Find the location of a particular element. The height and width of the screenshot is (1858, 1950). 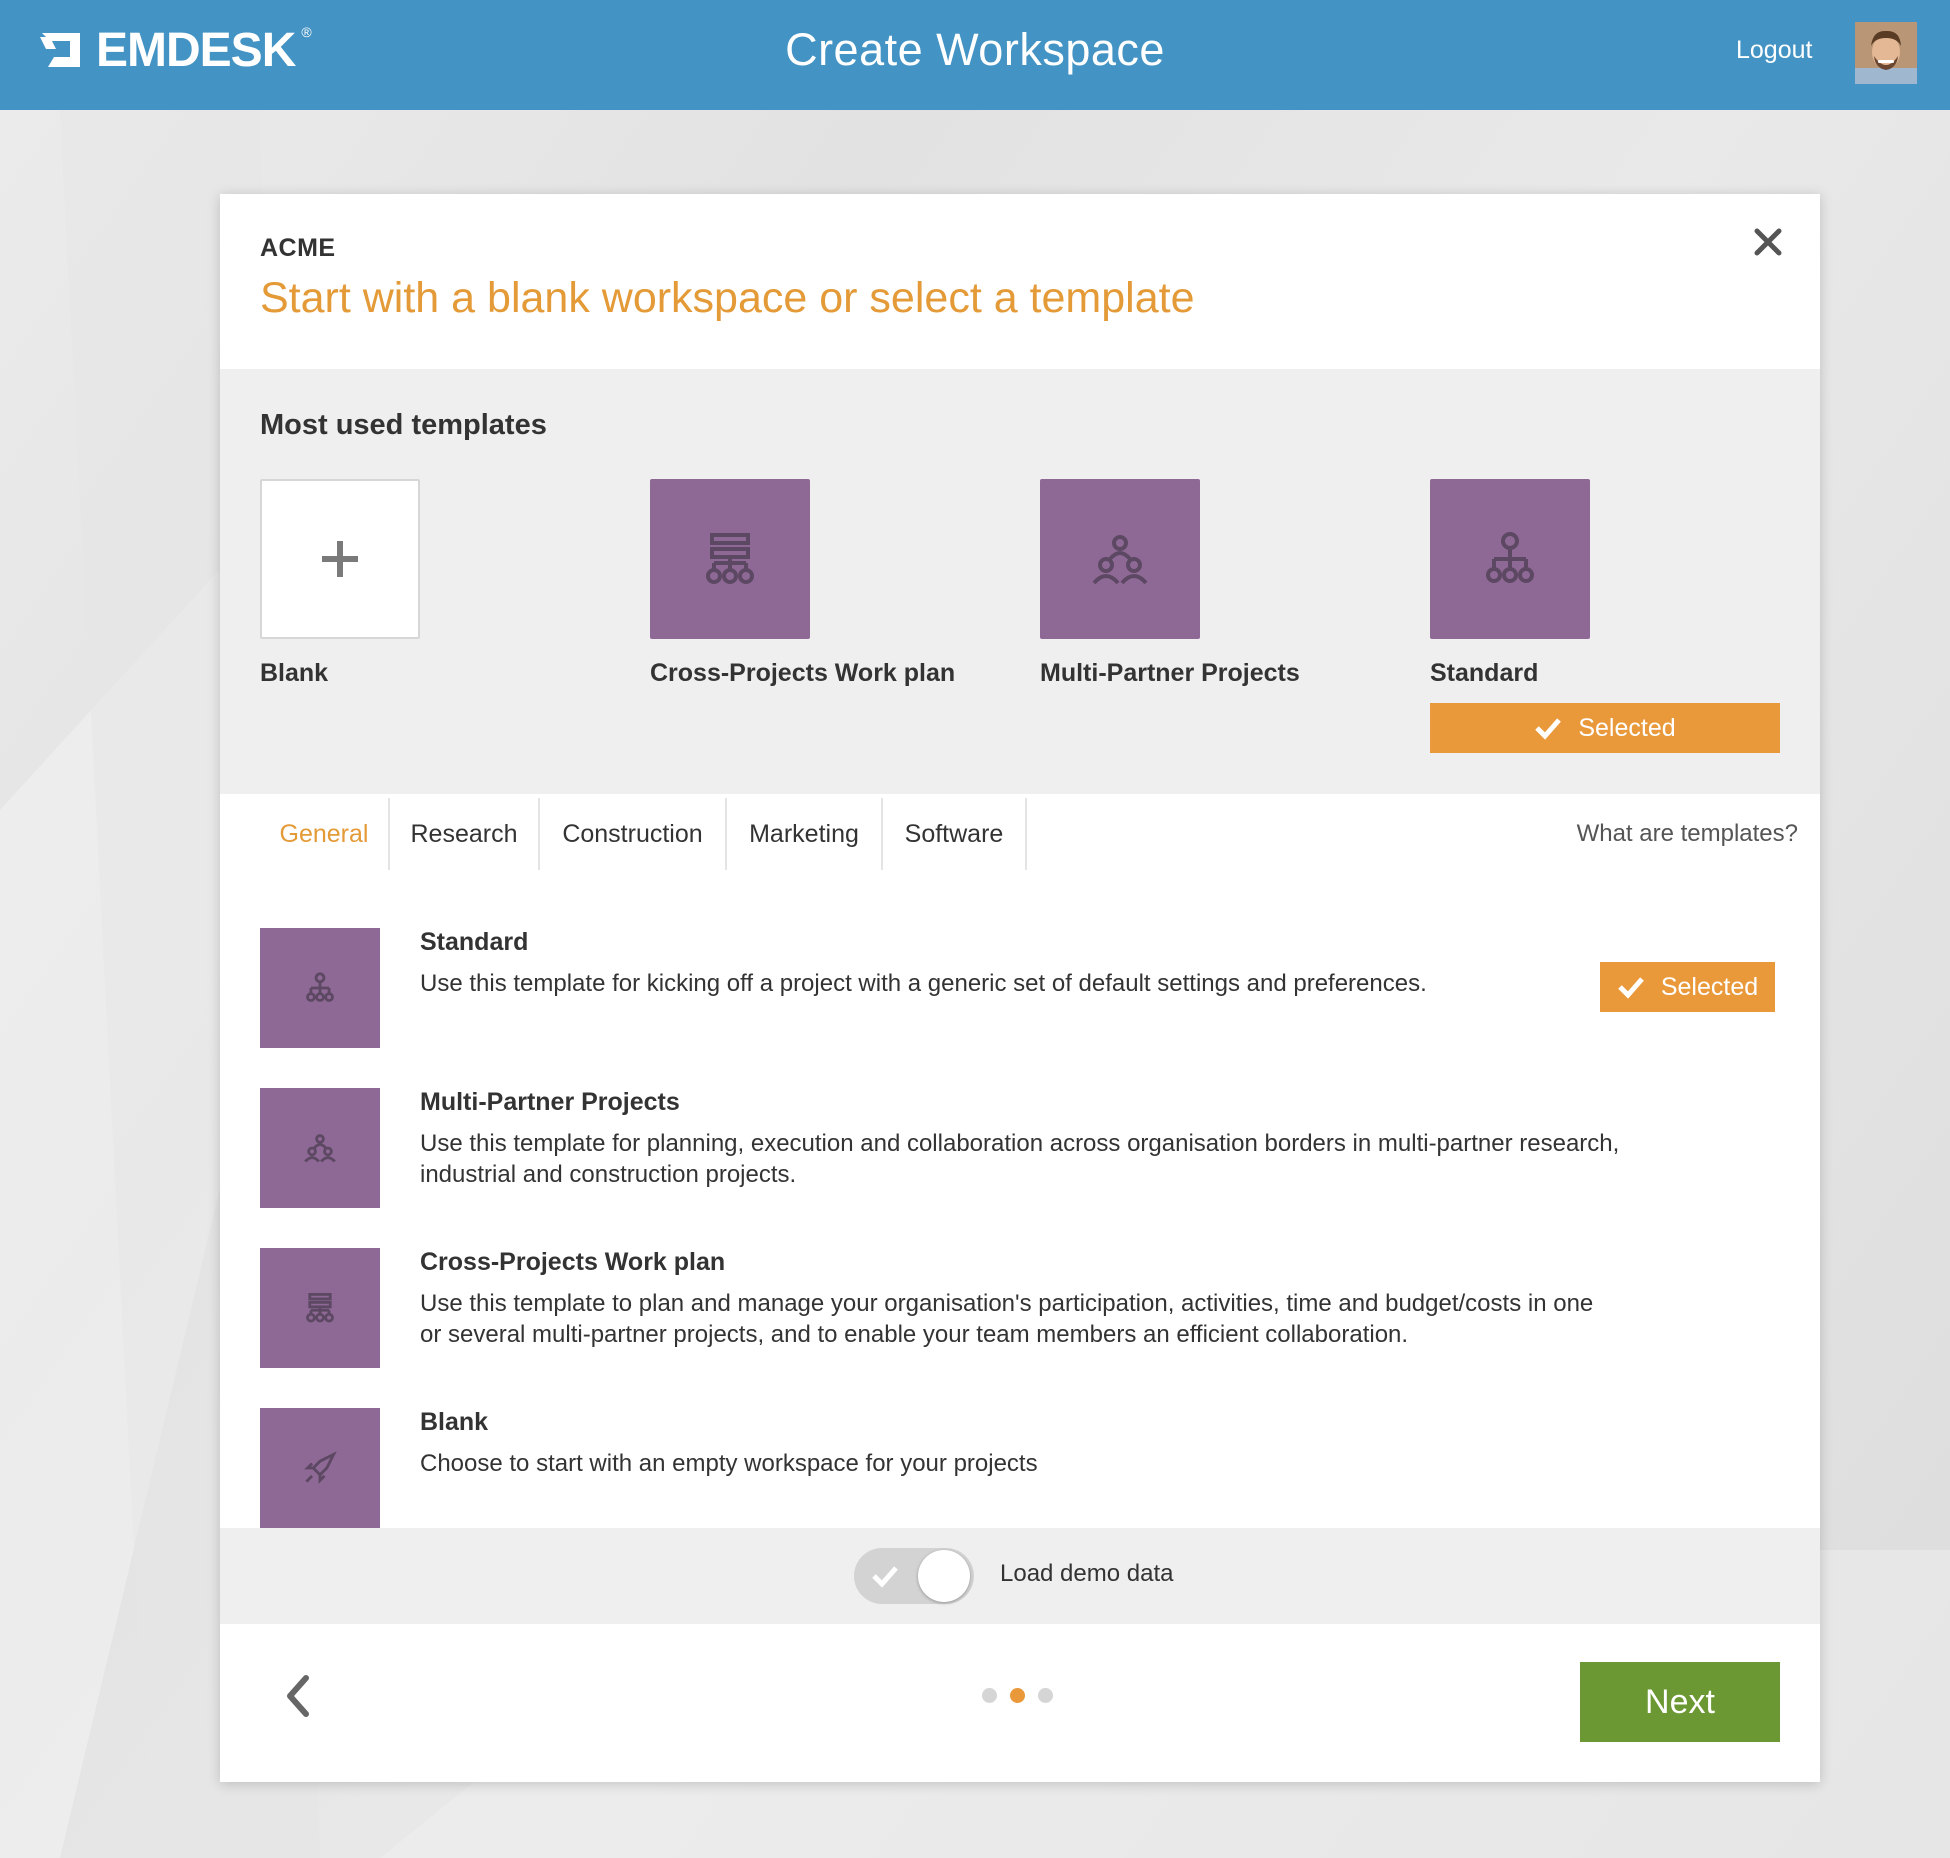

tab-label: General is located at coordinates (324, 833).